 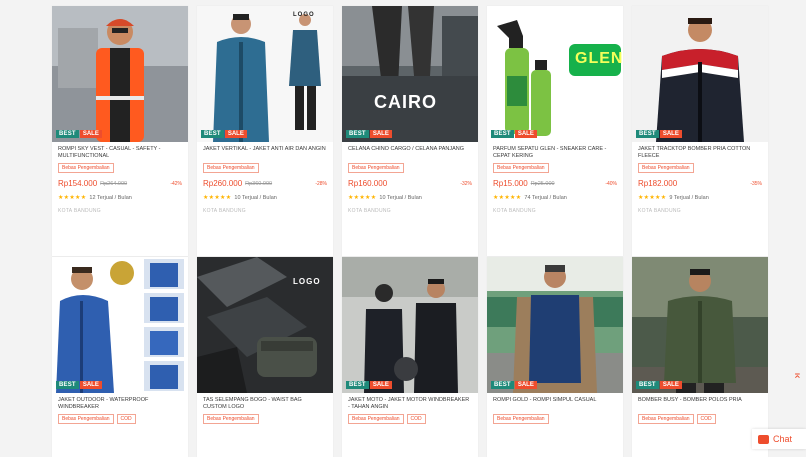 I want to click on discount-label: -32%, so click(x=466, y=183).